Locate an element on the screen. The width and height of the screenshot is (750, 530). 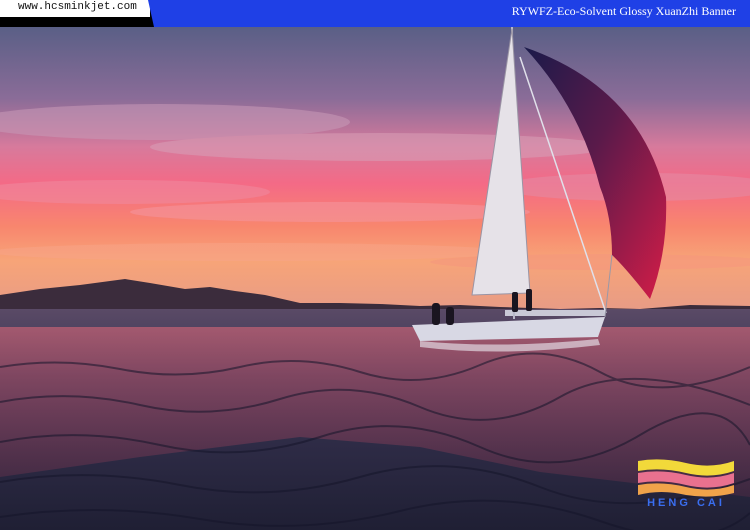
logo-text: HENG CAI is located at coordinates (686, 503).